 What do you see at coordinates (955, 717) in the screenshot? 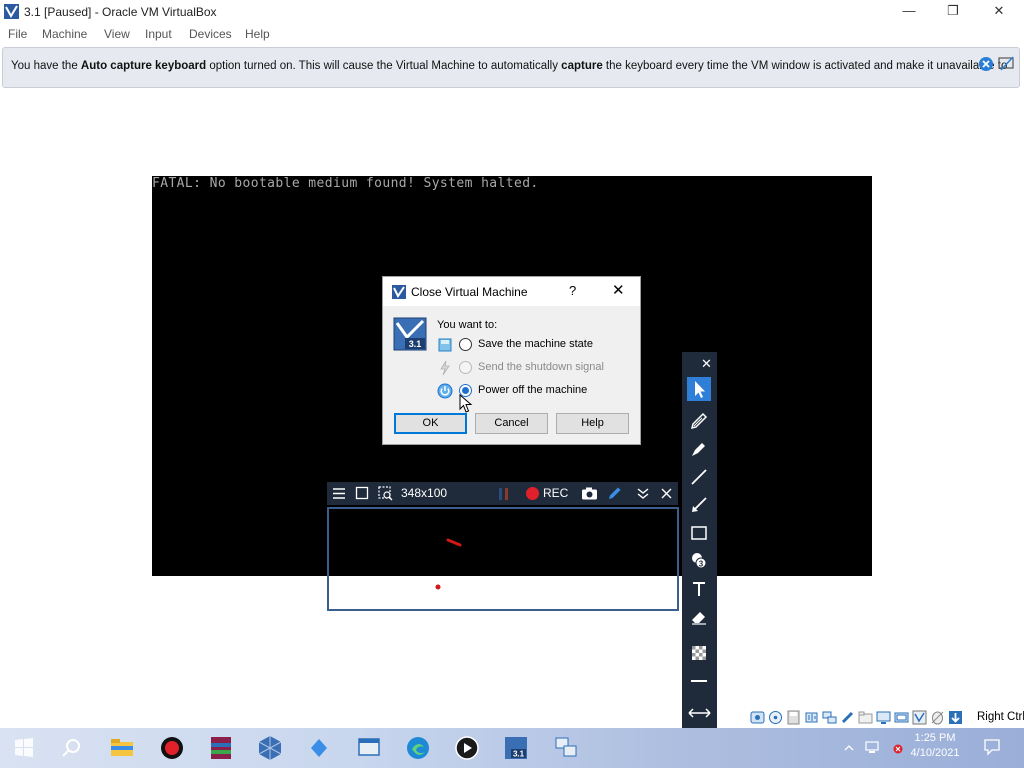
I see `keyboard-capture-icon` at bounding box center [955, 717].